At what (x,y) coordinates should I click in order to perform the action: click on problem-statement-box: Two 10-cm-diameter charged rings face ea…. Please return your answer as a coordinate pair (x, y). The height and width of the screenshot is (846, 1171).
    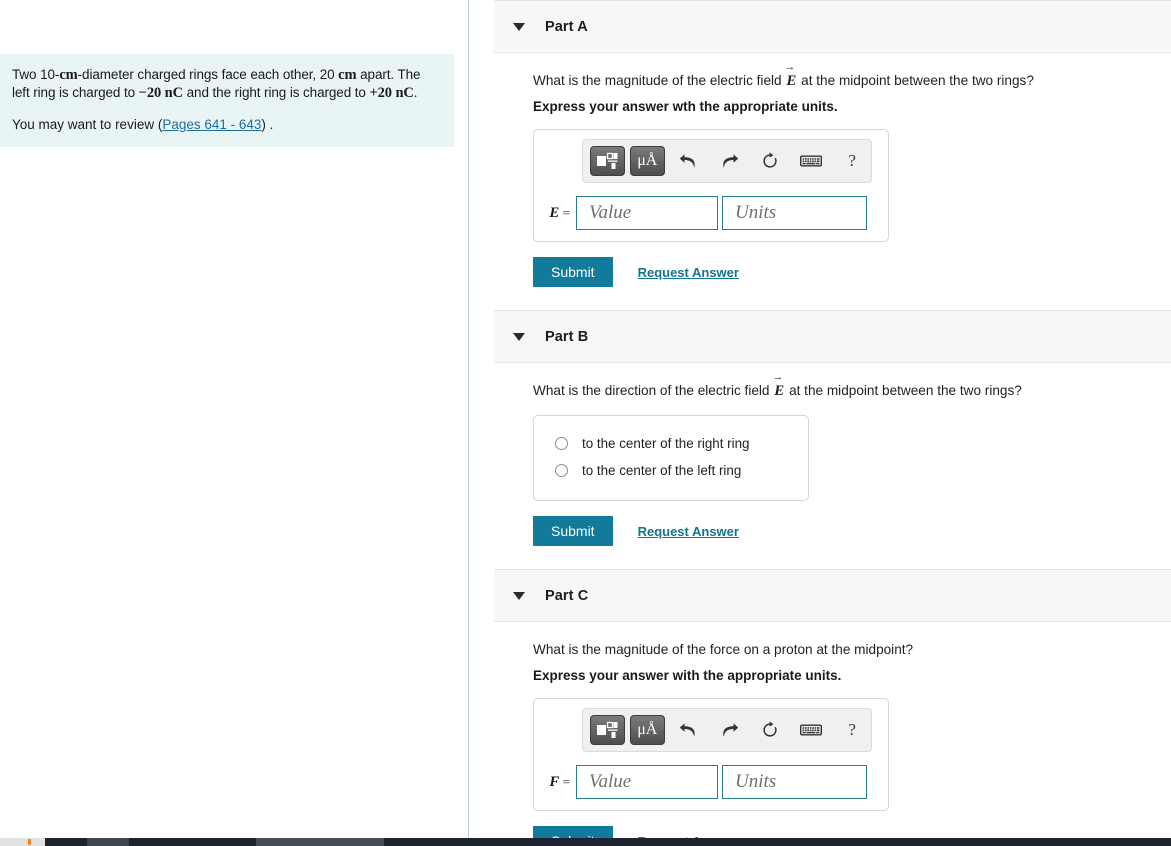
    Looking at the image, I should click on (227, 100).